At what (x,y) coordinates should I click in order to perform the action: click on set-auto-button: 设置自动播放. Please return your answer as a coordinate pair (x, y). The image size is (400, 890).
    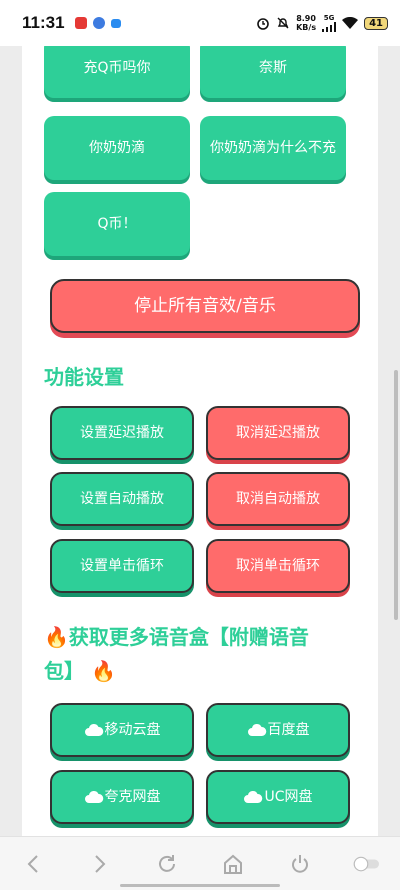
    Looking at the image, I should click on (122, 499).